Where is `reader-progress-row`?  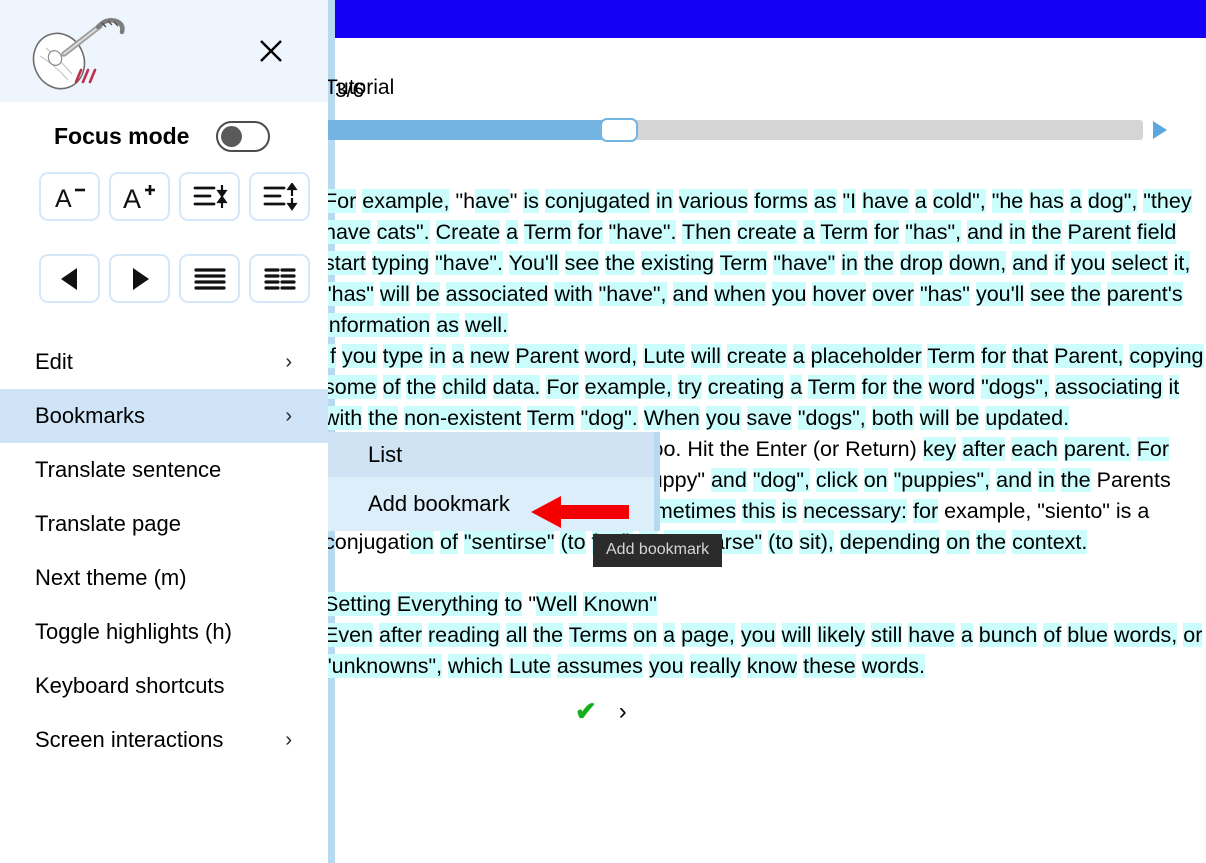
reader-progress-row is located at coordinates (765, 130).